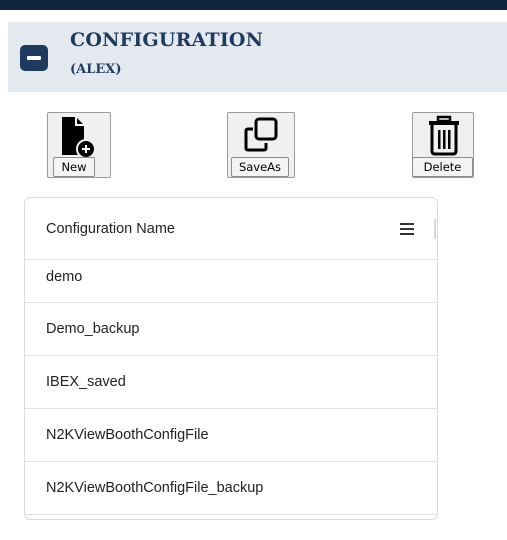 The image size is (507, 540). I want to click on new-label: New, so click(74, 167).